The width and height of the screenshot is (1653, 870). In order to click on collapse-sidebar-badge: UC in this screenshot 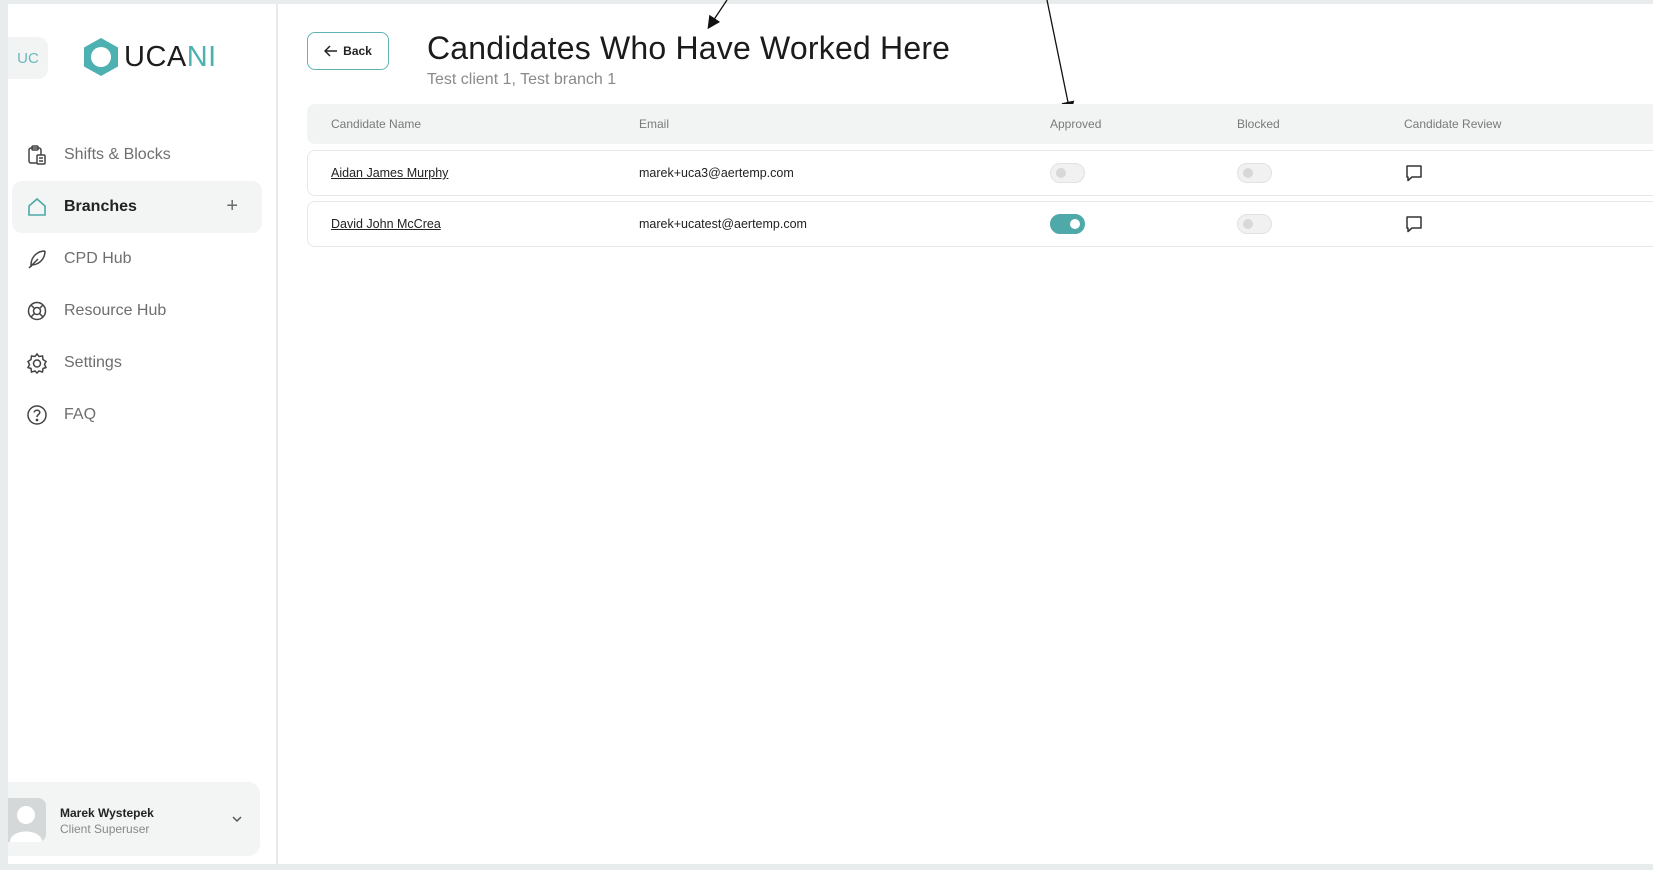, I will do `click(28, 58)`.